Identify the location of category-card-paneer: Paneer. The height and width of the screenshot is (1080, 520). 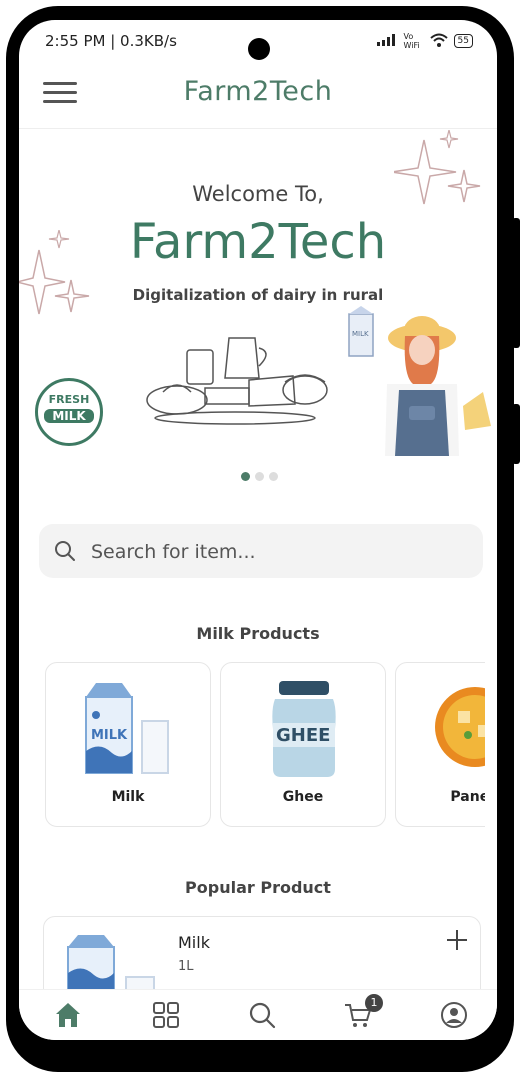
(440, 744).